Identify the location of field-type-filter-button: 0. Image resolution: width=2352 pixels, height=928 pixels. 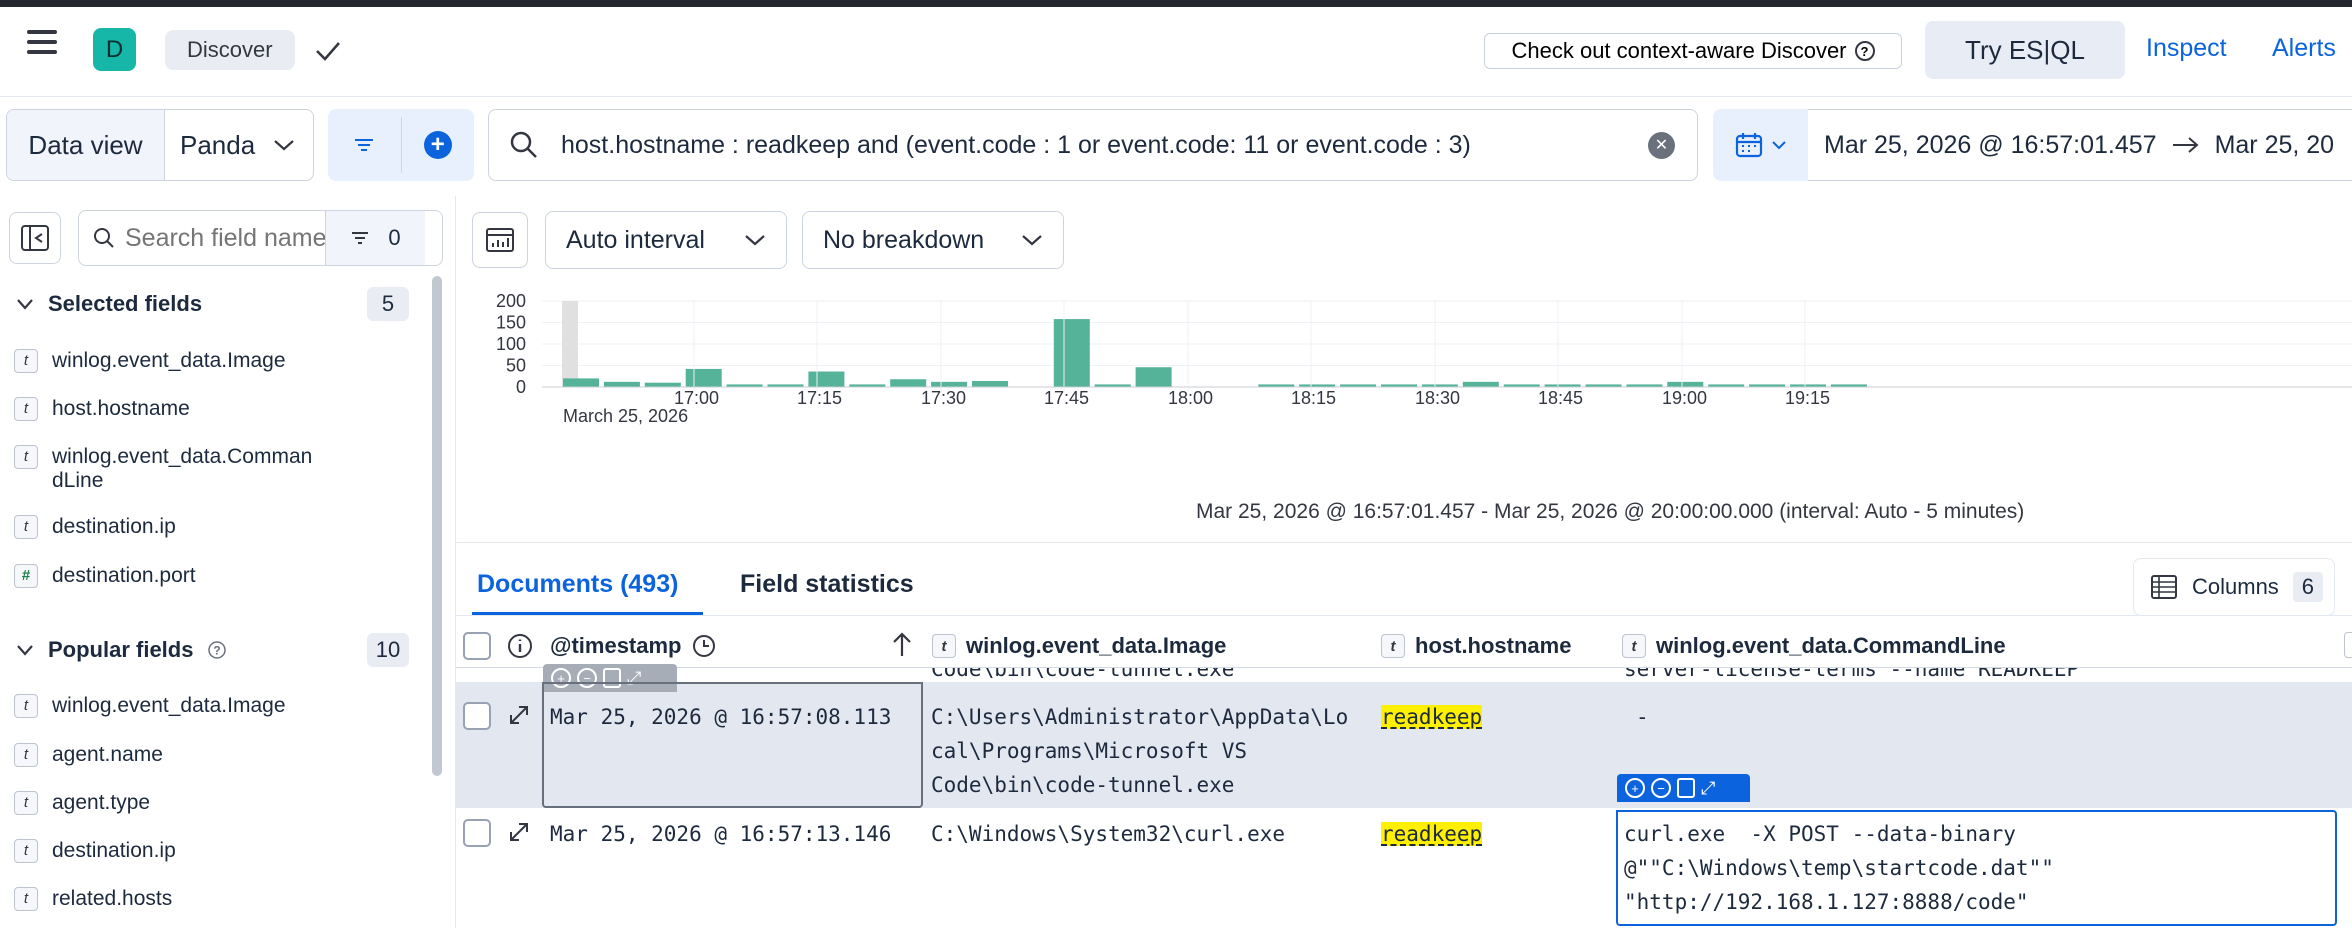
(375, 238).